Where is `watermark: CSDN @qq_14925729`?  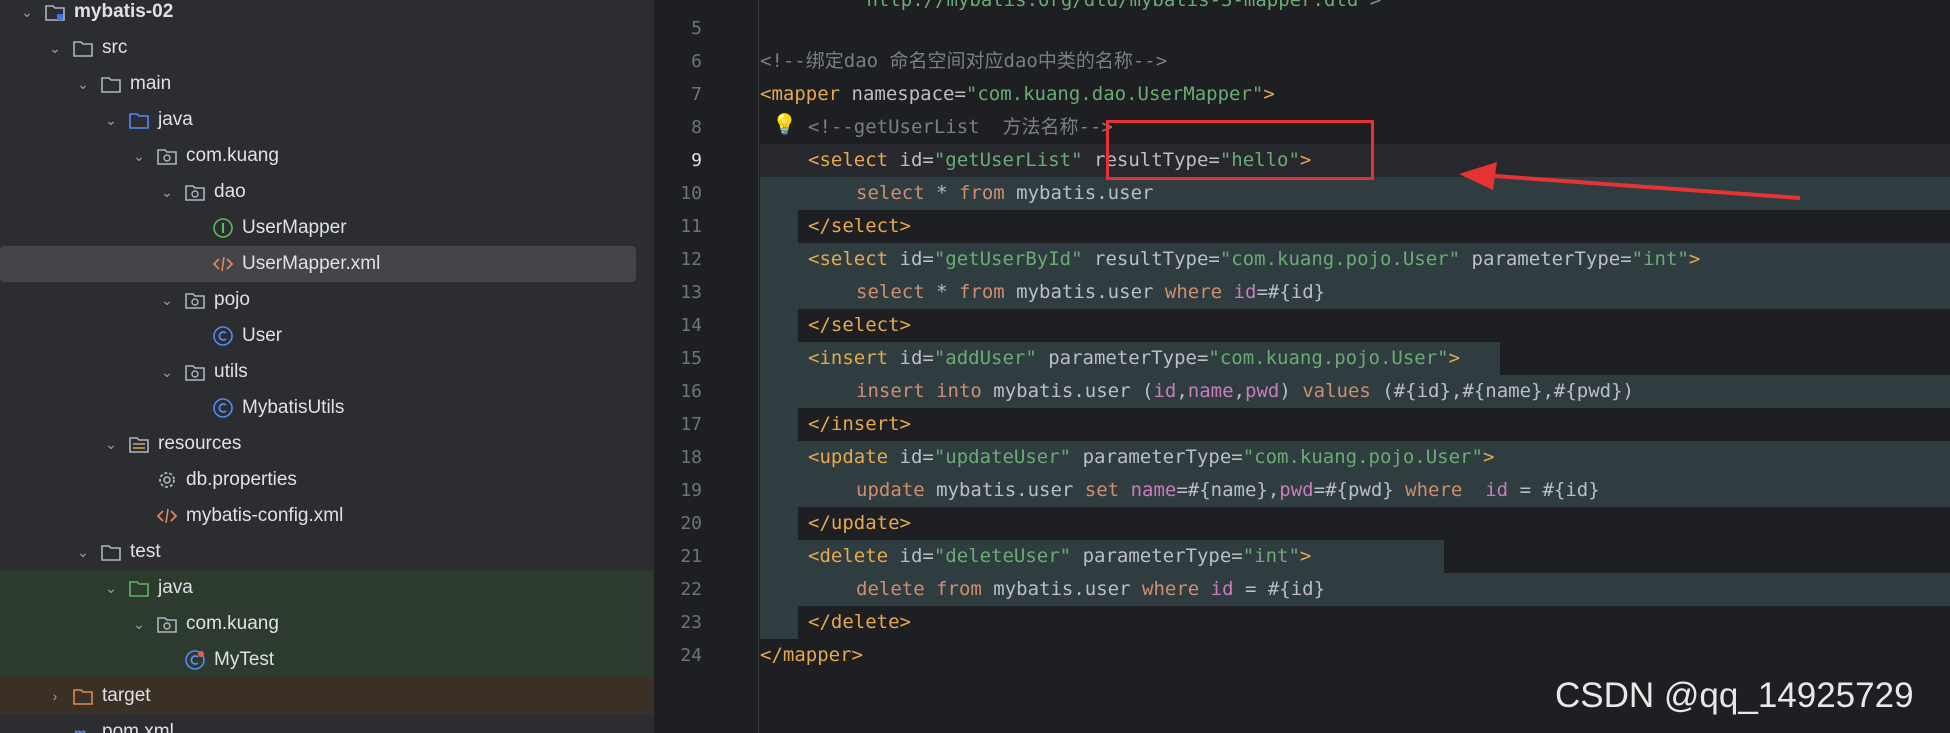 watermark: CSDN @qq_14925729 is located at coordinates (1734, 695).